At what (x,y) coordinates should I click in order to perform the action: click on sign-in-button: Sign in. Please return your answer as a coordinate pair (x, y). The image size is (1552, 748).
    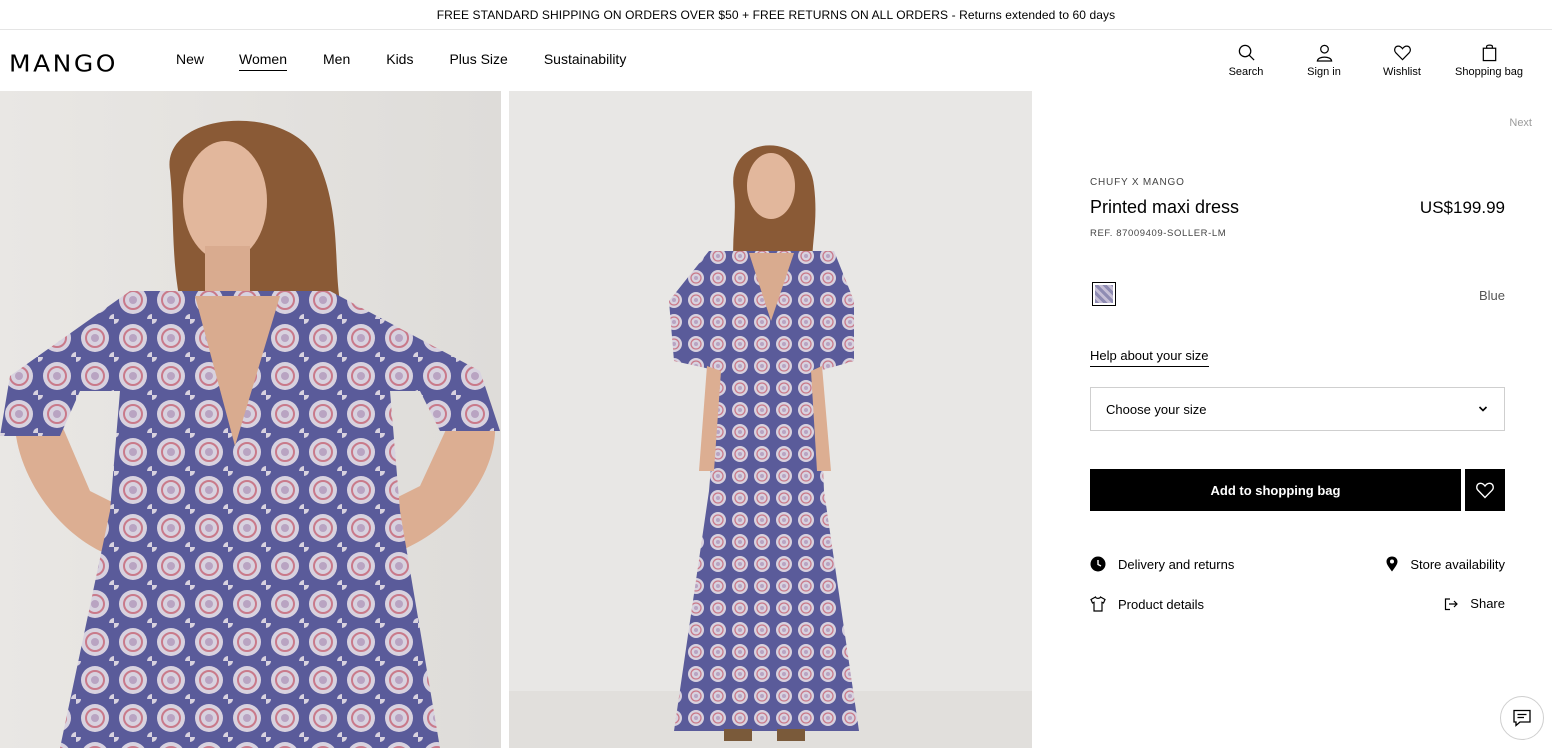
    Looking at the image, I should click on (1324, 60).